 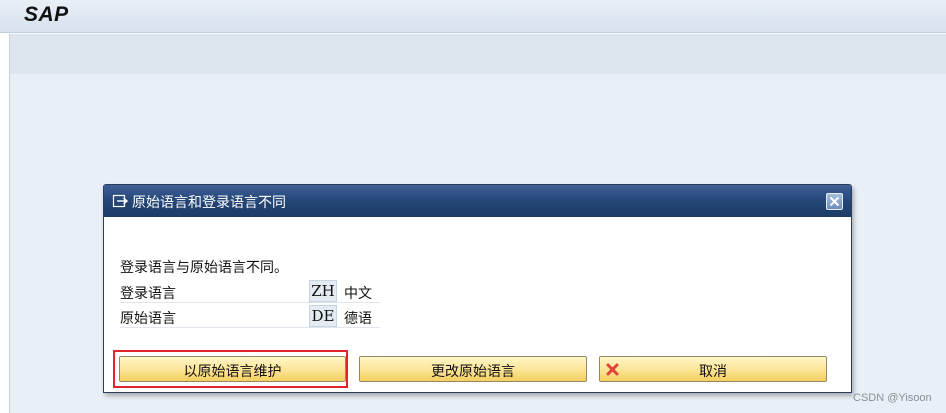 I want to click on dialog-title: 原始语言和登录语言不同, so click(x=209, y=203).